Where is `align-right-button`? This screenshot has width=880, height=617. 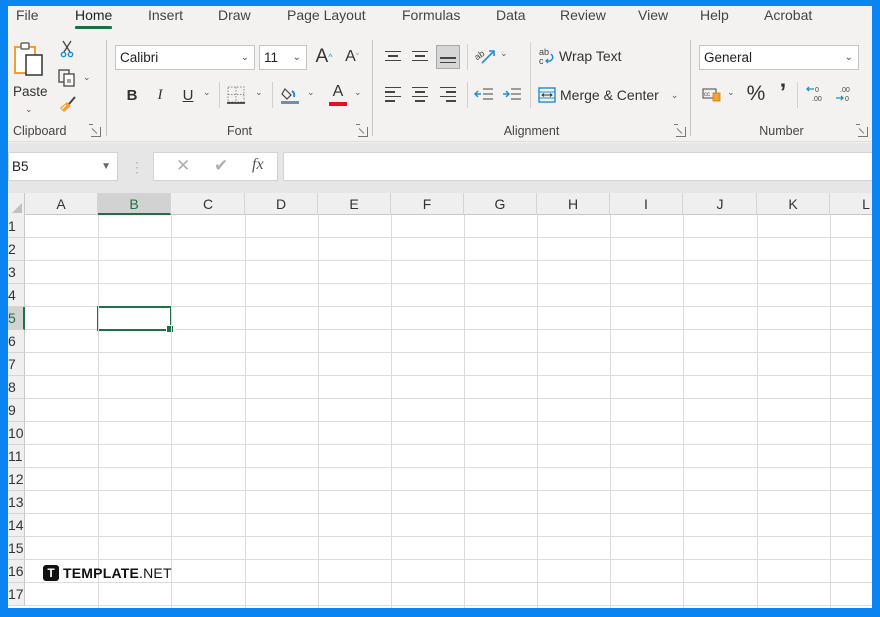
align-right-button is located at coordinates (448, 94).